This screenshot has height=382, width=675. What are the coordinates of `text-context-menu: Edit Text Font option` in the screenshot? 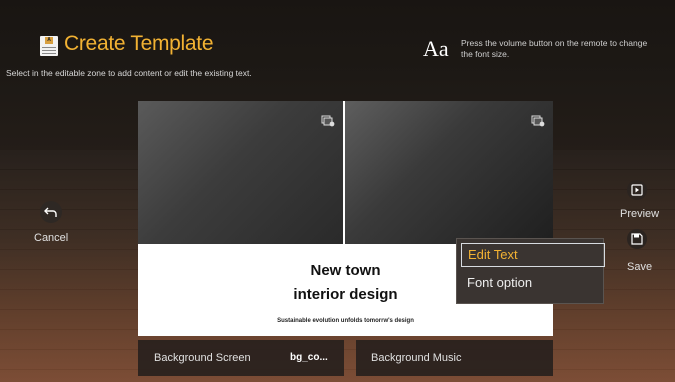 It's located at (530, 271).